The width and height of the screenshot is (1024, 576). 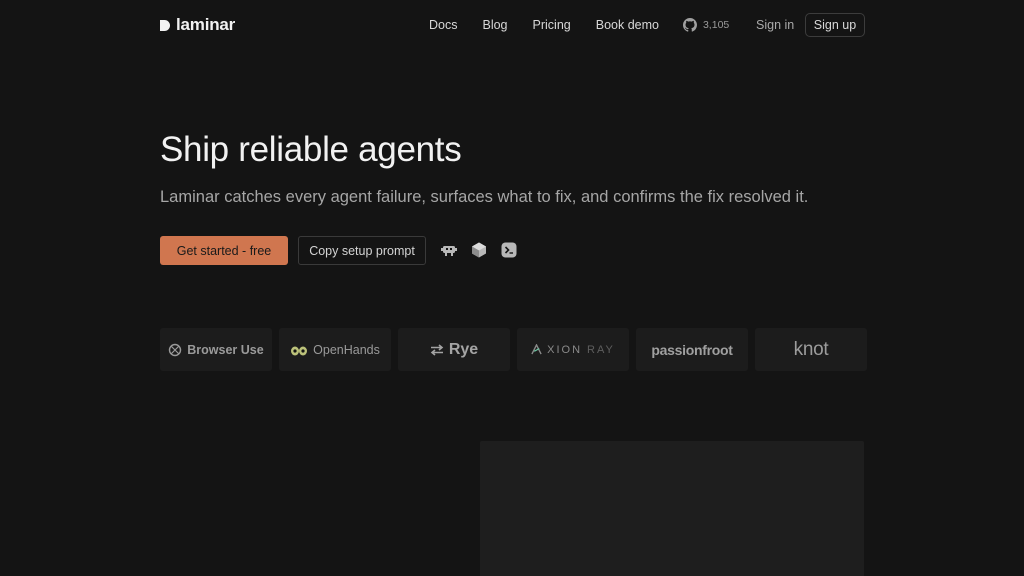 I want to click on logo-browser-use: Browser Use, so click(x=216, y=349).